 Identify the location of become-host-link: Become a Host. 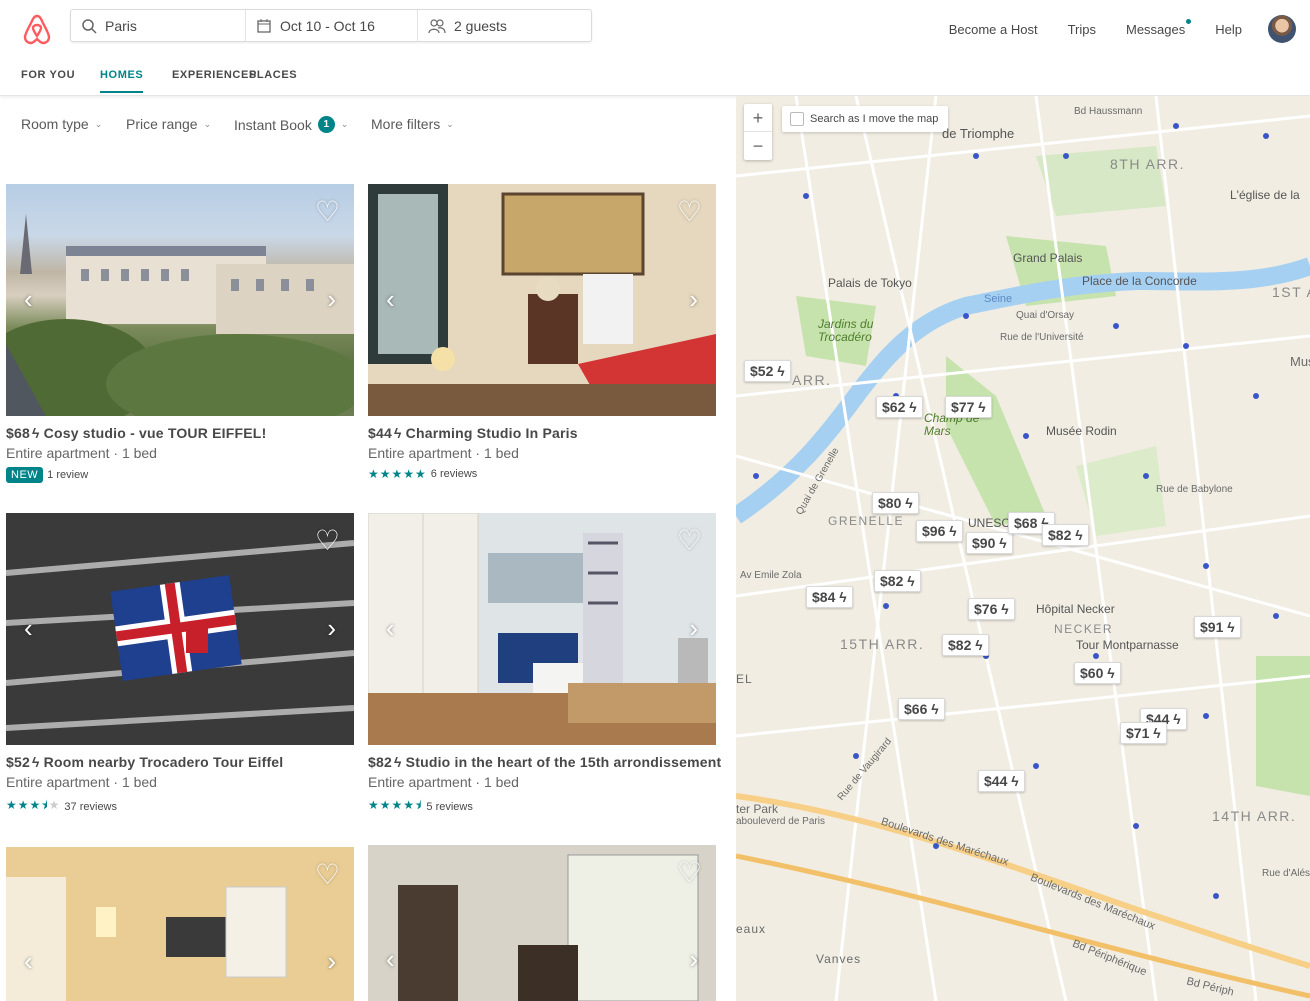
(993, 29).